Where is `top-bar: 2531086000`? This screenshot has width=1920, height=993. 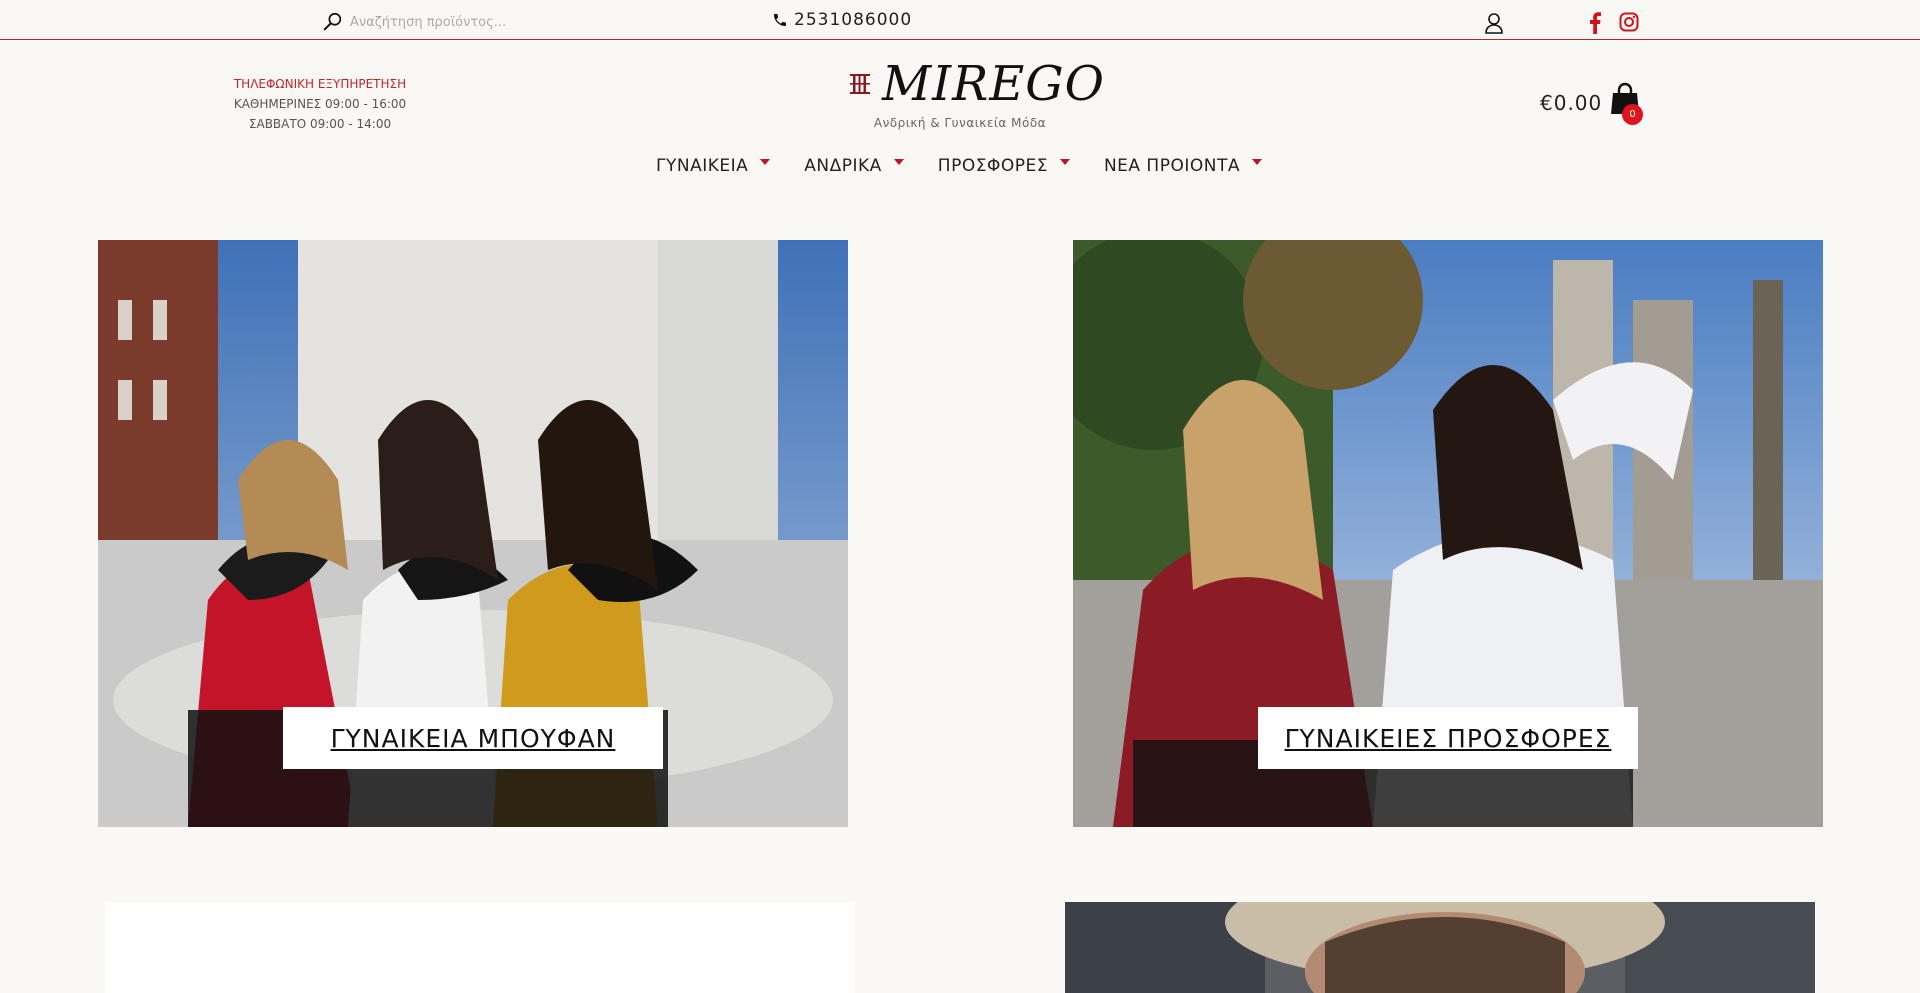 top-bar: 2531086000 is located at coordinates (960, 20).